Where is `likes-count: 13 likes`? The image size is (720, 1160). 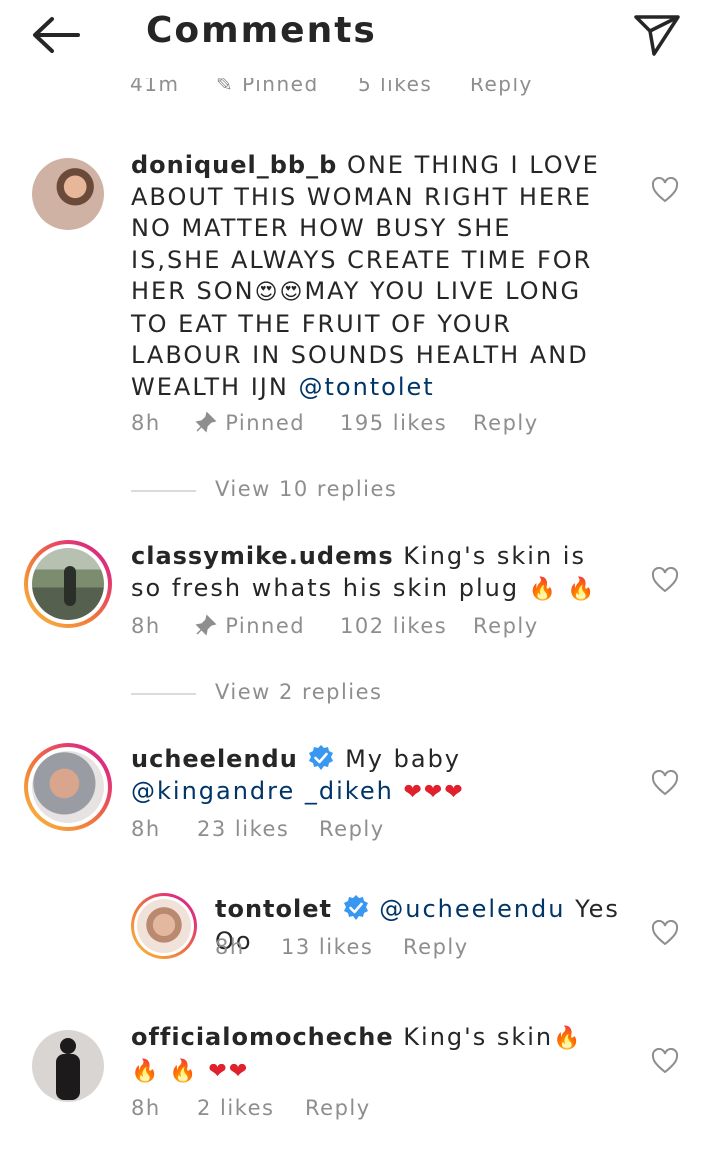 likes-count: 13 likes is located at coordinates (327, 947).